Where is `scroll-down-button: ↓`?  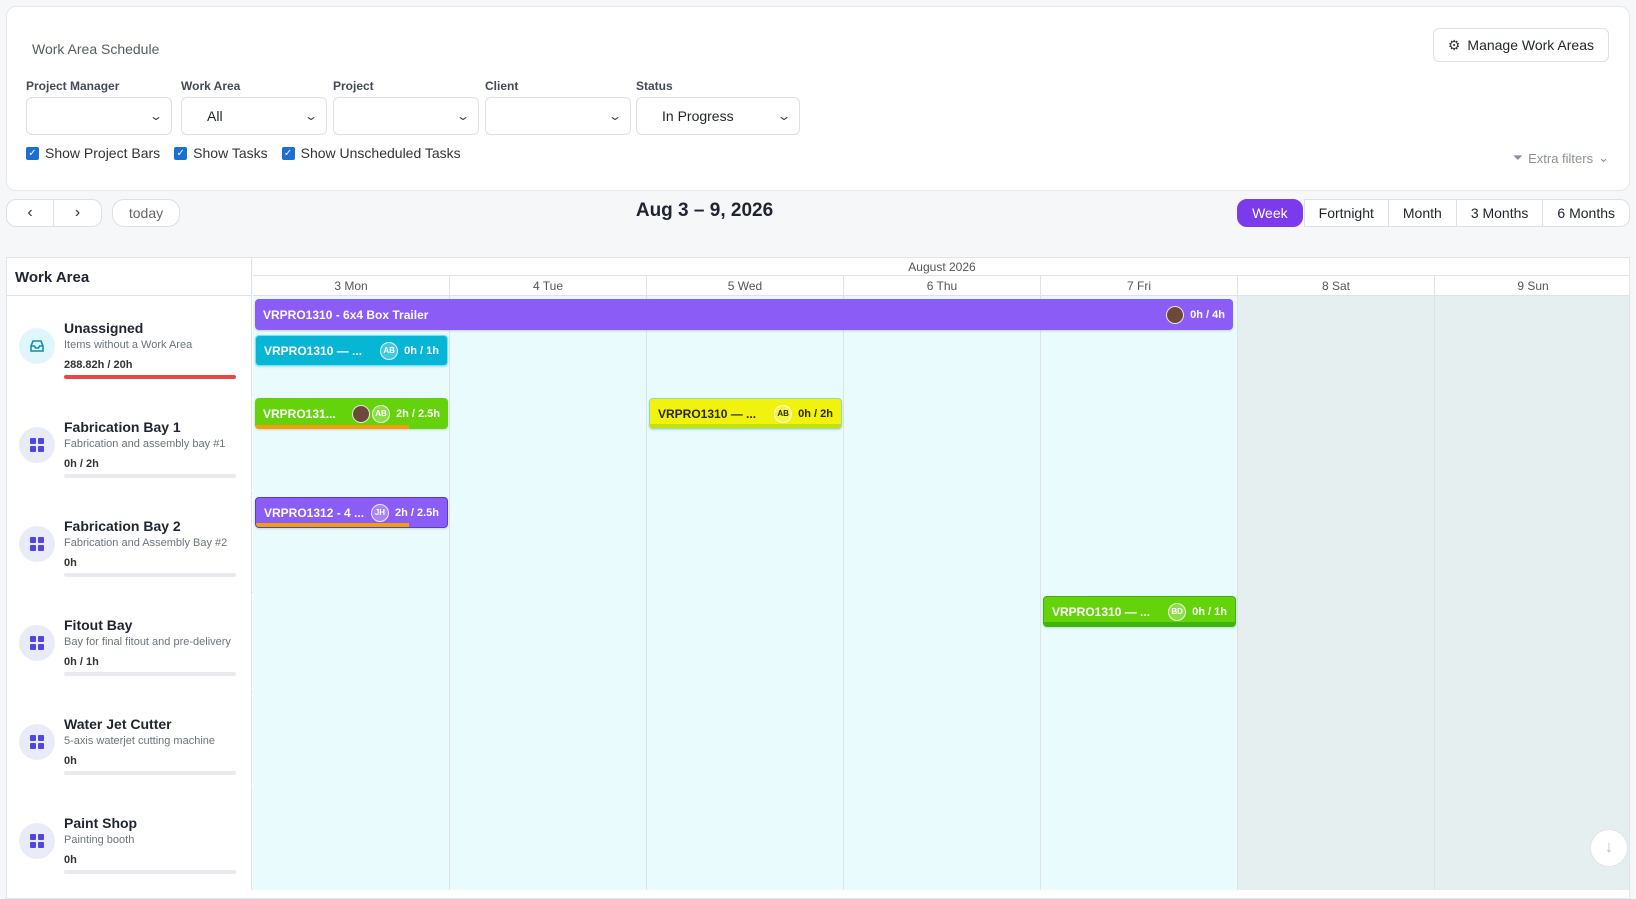
scroll-down-button: ↓ is located at coordinates (1609, 848).